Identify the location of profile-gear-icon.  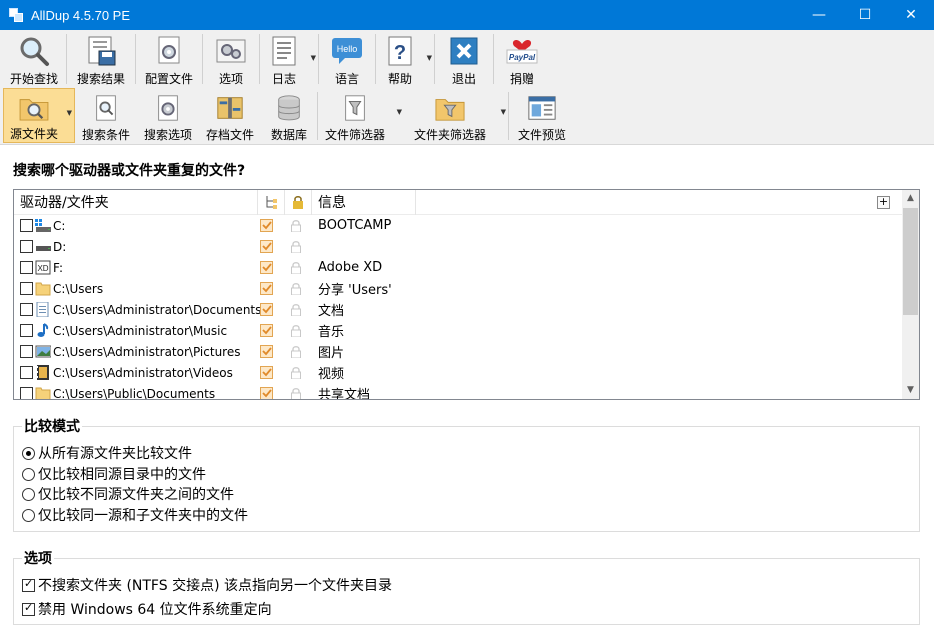
(169, 50).